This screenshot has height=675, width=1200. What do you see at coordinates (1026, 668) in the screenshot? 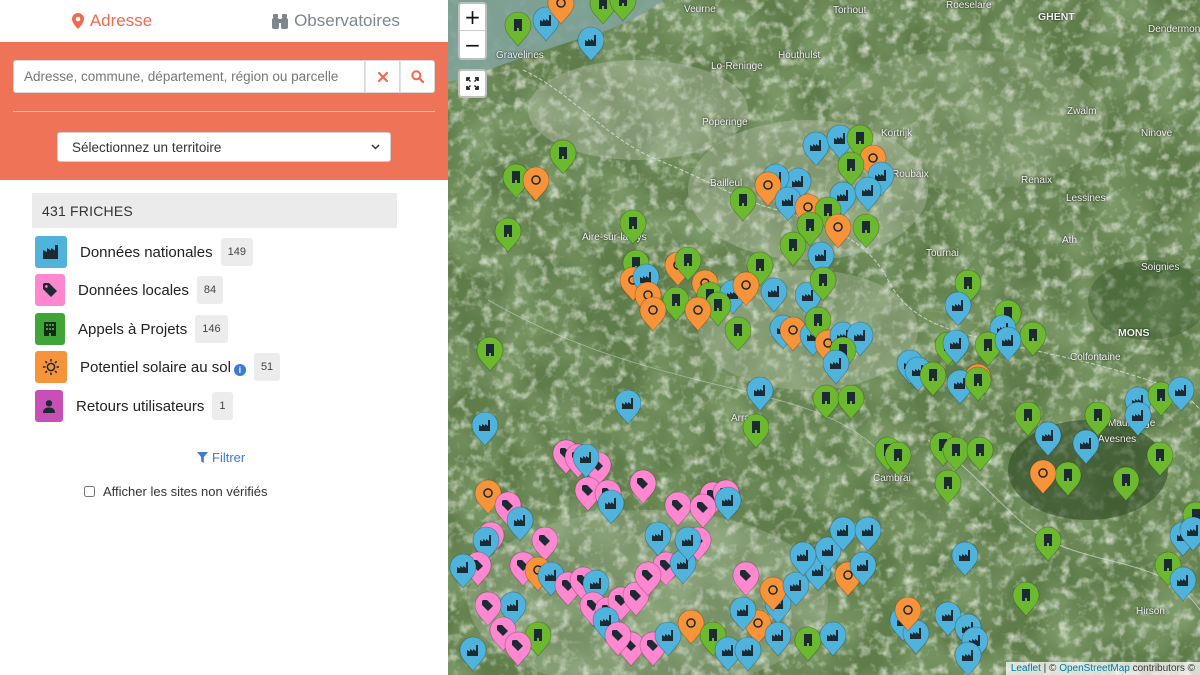
I see `leaflet-link: Leaflet` at bounding box center [1026, 668].